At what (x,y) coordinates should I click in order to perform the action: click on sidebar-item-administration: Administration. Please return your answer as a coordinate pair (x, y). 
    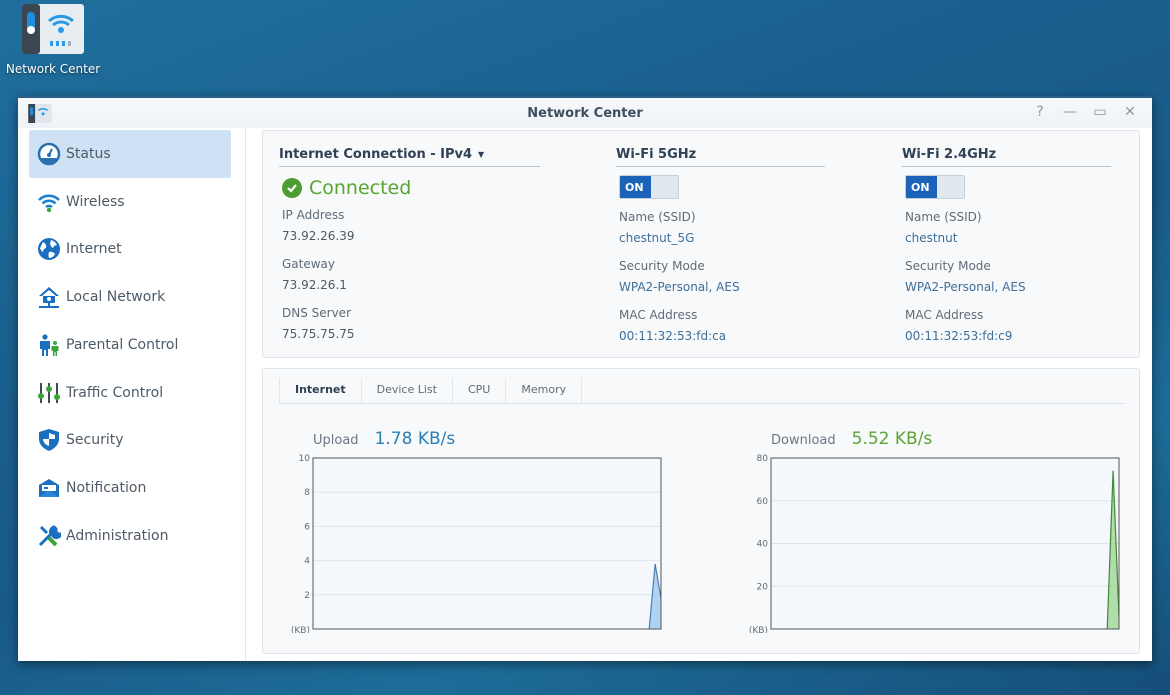
    Looking at the image, I should click on (130, 536).